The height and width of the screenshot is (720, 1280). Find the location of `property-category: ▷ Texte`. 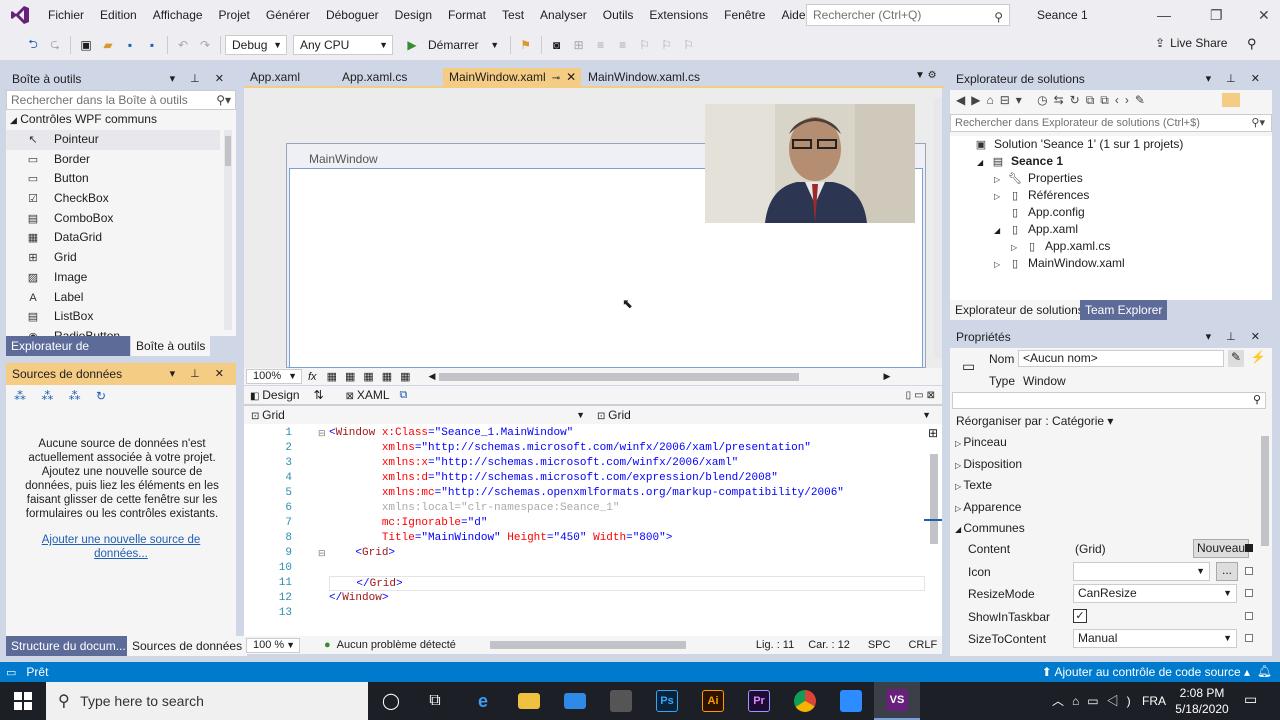

property-category: ▷ Texte is located at coordinates (973, 485).